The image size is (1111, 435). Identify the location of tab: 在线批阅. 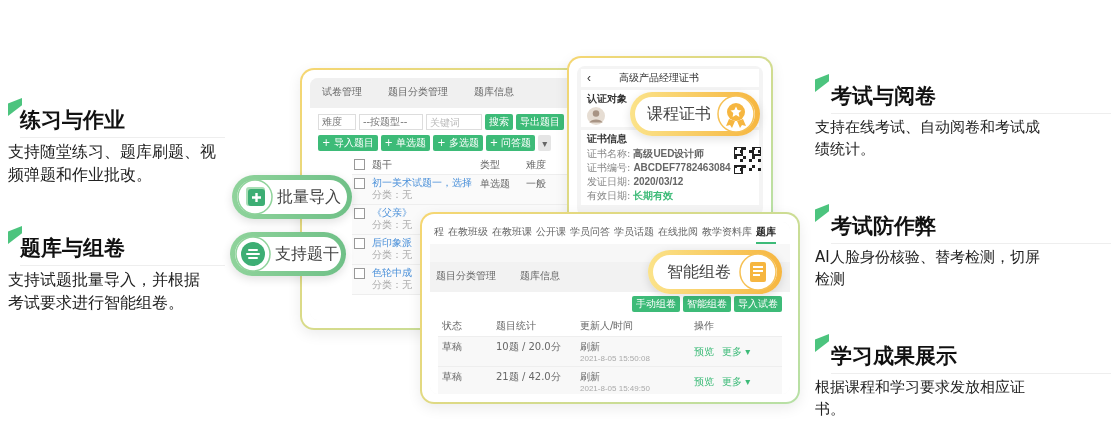
(678, 233).